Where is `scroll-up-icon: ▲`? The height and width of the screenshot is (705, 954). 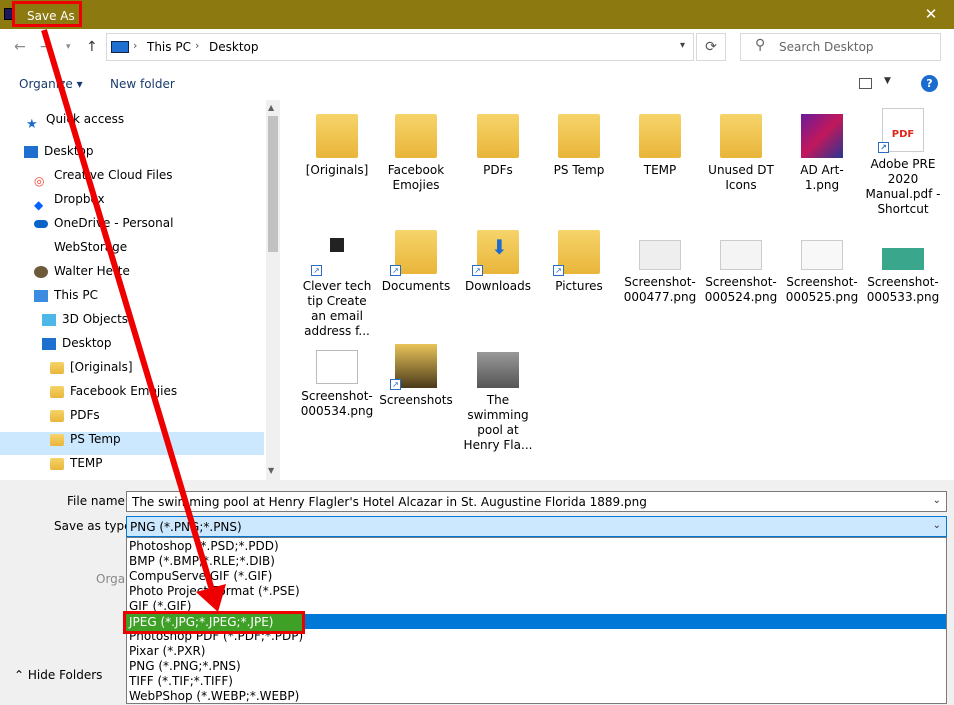
scroll-up-icon: ▲ is located at coordinates (271, 107).